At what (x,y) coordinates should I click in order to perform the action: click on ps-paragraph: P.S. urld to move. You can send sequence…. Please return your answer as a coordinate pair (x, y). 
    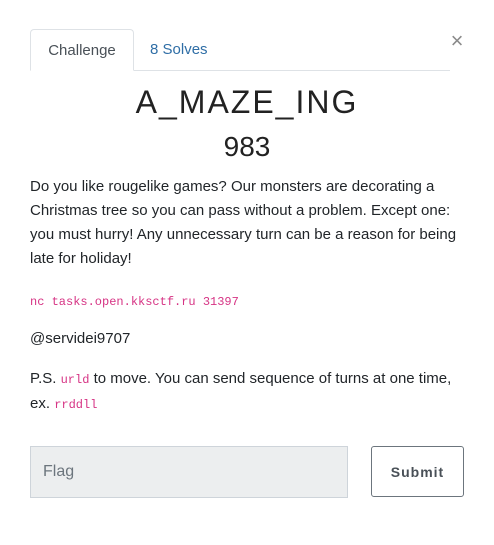
    Looking at the image, I should click on (250, 392).